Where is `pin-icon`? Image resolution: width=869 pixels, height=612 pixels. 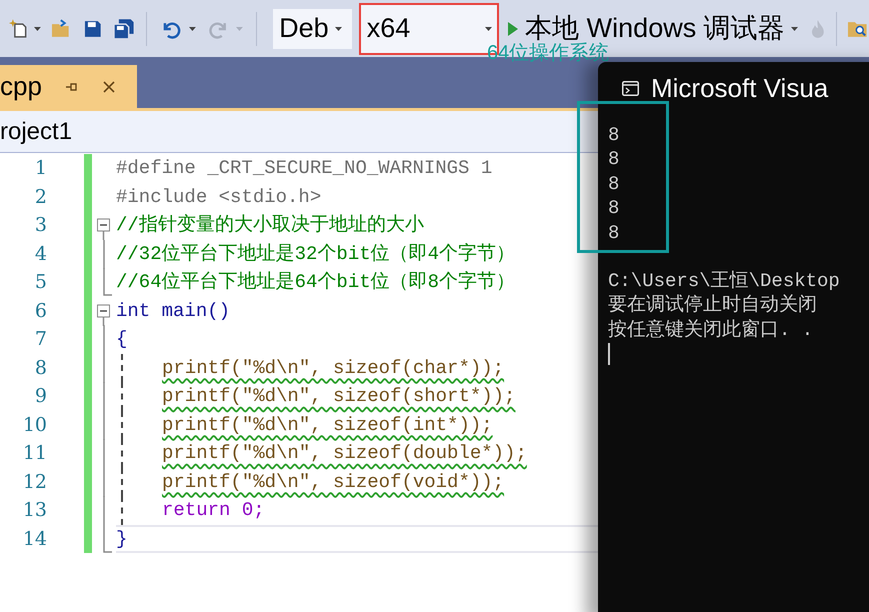 pin-icon is located at coordinates (70, 87).